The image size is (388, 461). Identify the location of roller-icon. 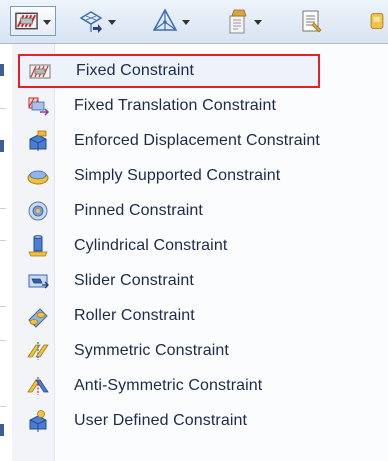
(38, 318).